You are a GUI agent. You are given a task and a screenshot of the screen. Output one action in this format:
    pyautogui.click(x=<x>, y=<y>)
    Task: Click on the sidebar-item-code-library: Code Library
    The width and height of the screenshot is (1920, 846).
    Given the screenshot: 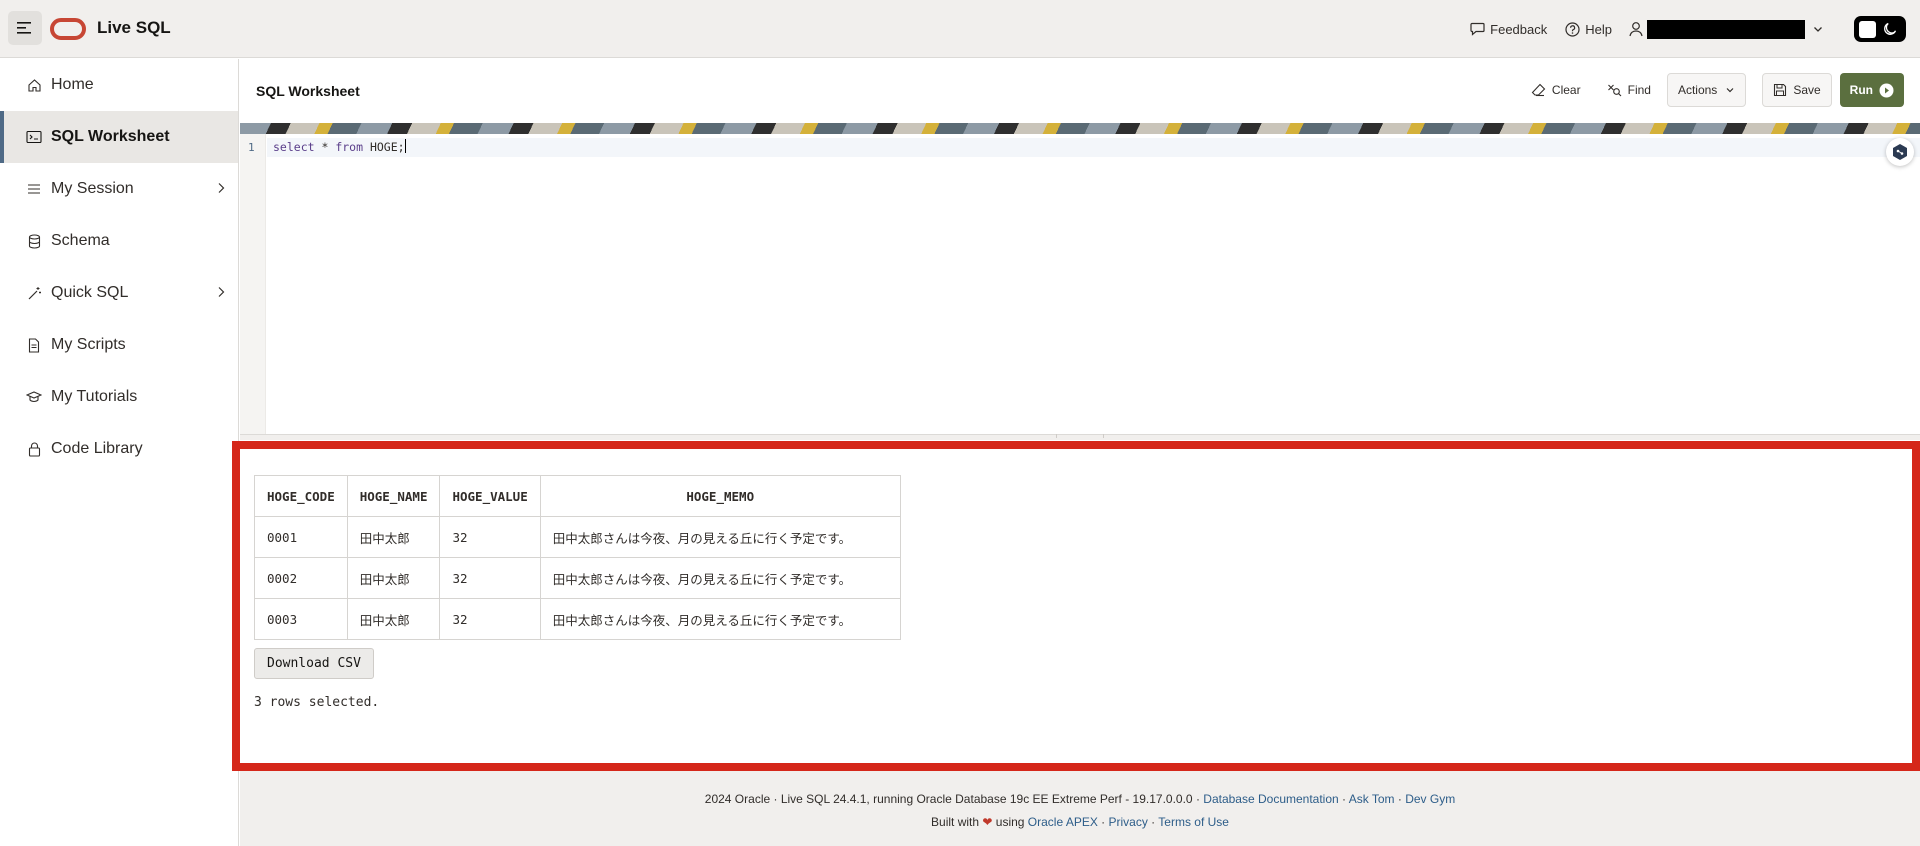 What is the action you would take?
    pyautogui.click(x=119, y=449)
    